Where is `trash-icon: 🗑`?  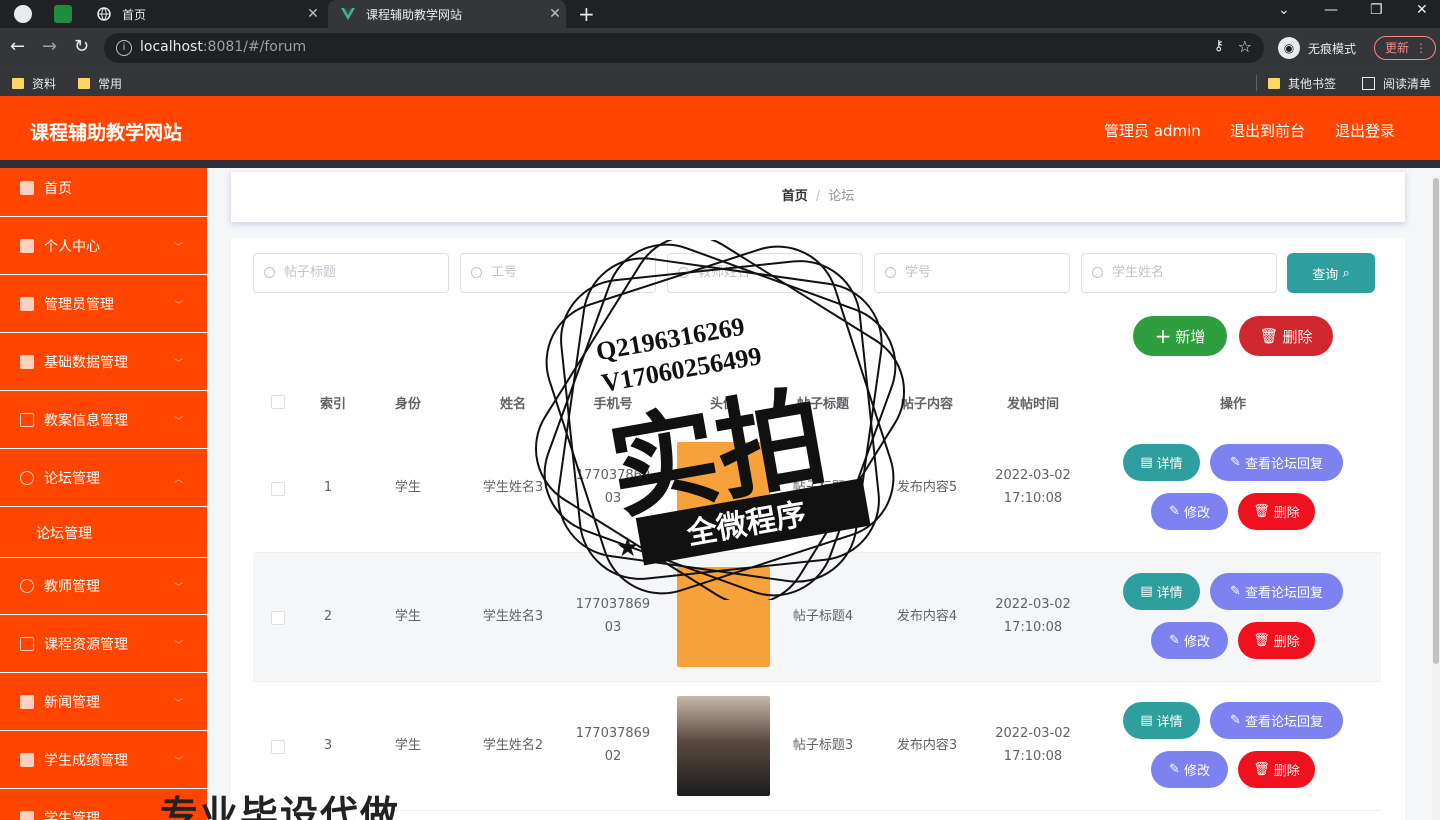
trash-icon: 🗑 is located at coordinates (1261, 511).